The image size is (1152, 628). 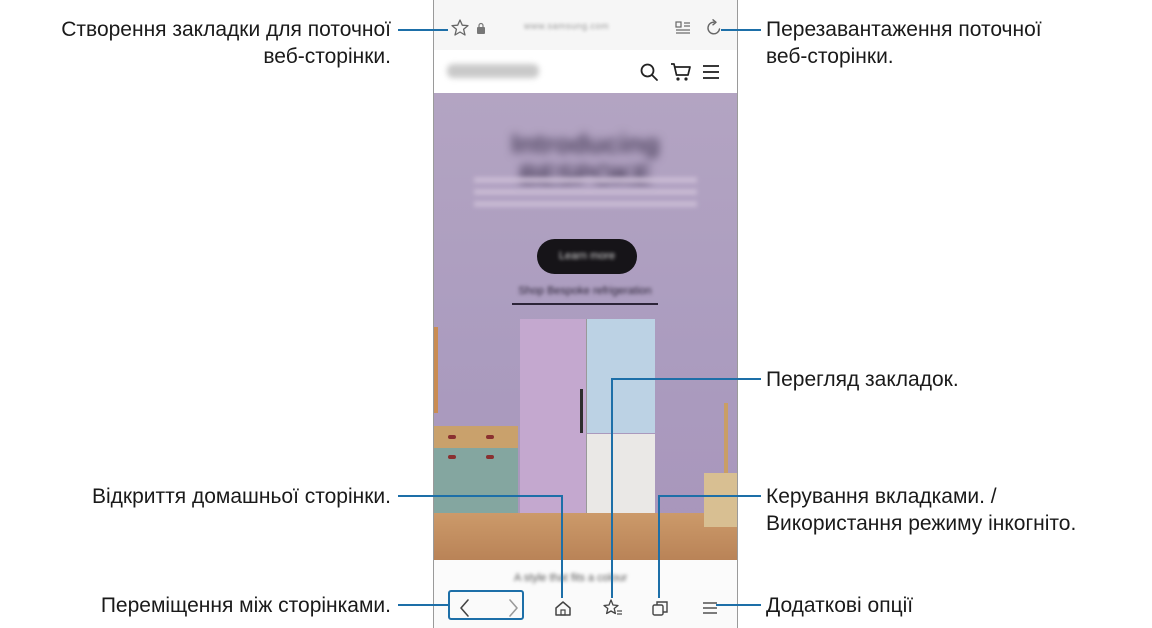 I want to click on callout-tabs-line2: Використання режиму інкогніто., so click(x=921, y=523).